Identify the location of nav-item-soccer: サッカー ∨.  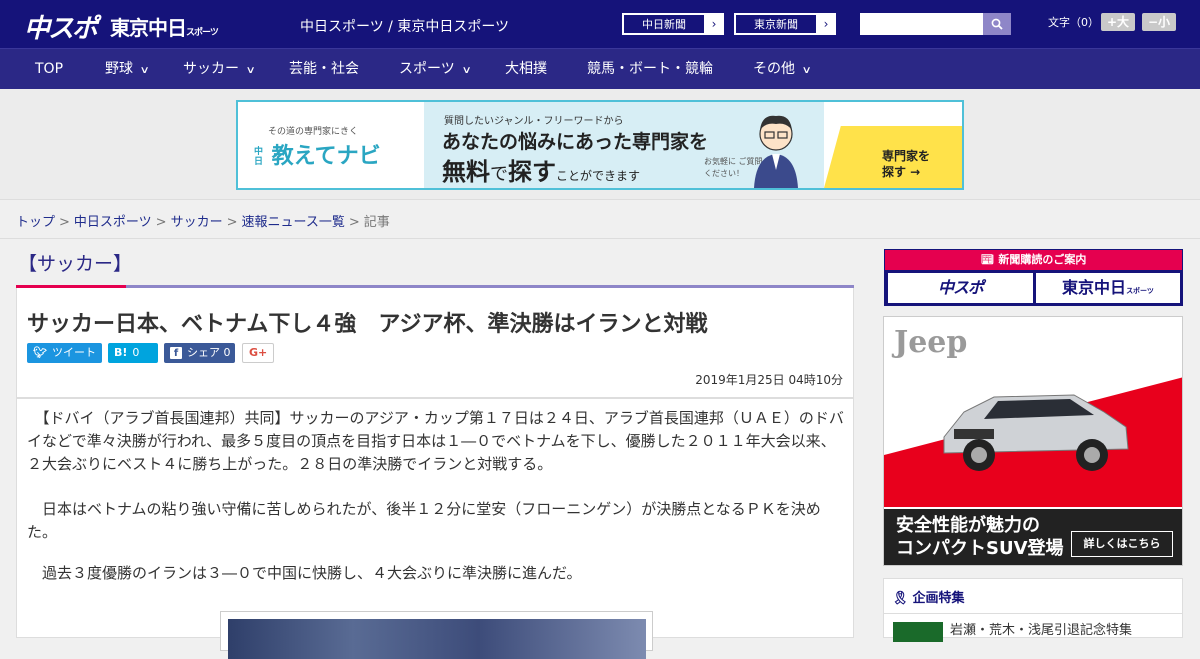
(219, 69).